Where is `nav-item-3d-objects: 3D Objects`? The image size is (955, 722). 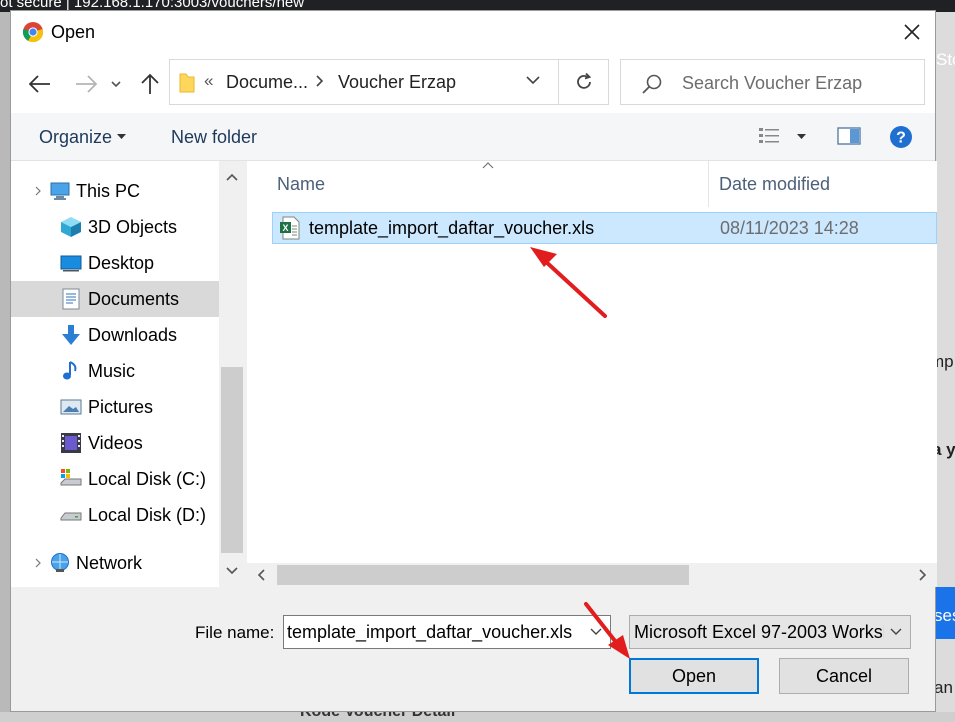
nav-item-3d-objects: 3D Objects is located at coordinates (115, 227).